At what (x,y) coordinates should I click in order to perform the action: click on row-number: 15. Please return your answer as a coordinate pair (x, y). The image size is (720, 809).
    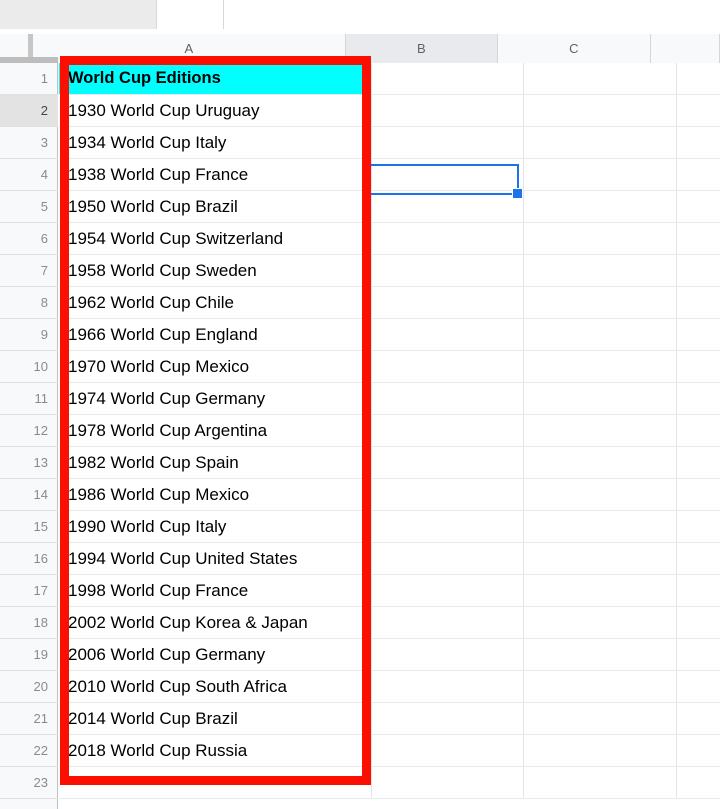
    Looking at the image, I should click on (29, 527).